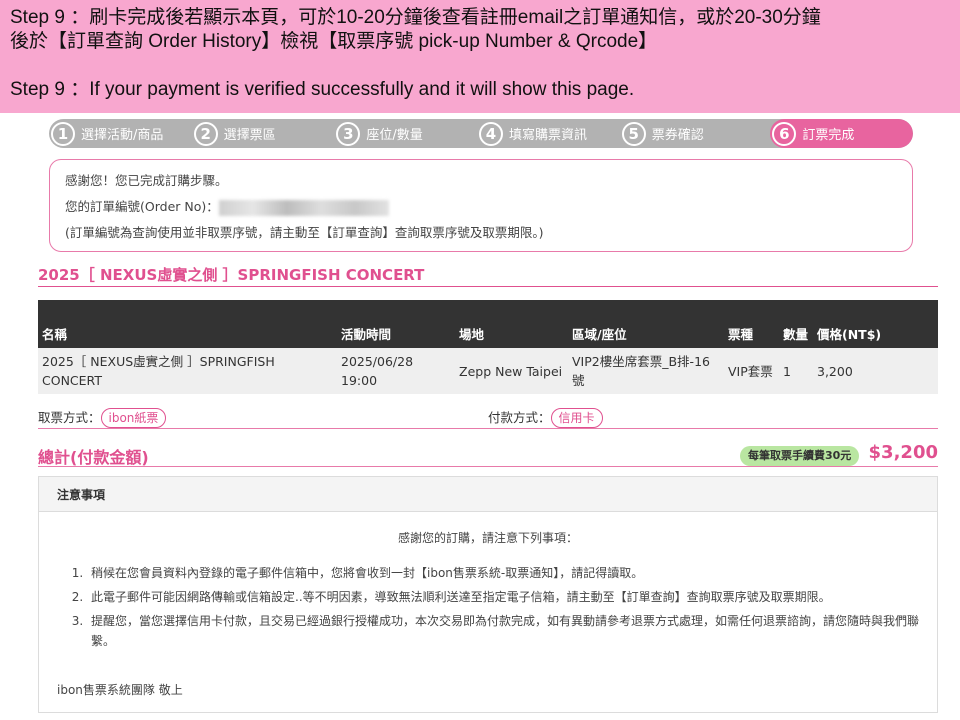  I want to click on event-title: 2025［ NEXUS虛實之側 ］SPRINGFISH CONCERT, so click(488, 275).